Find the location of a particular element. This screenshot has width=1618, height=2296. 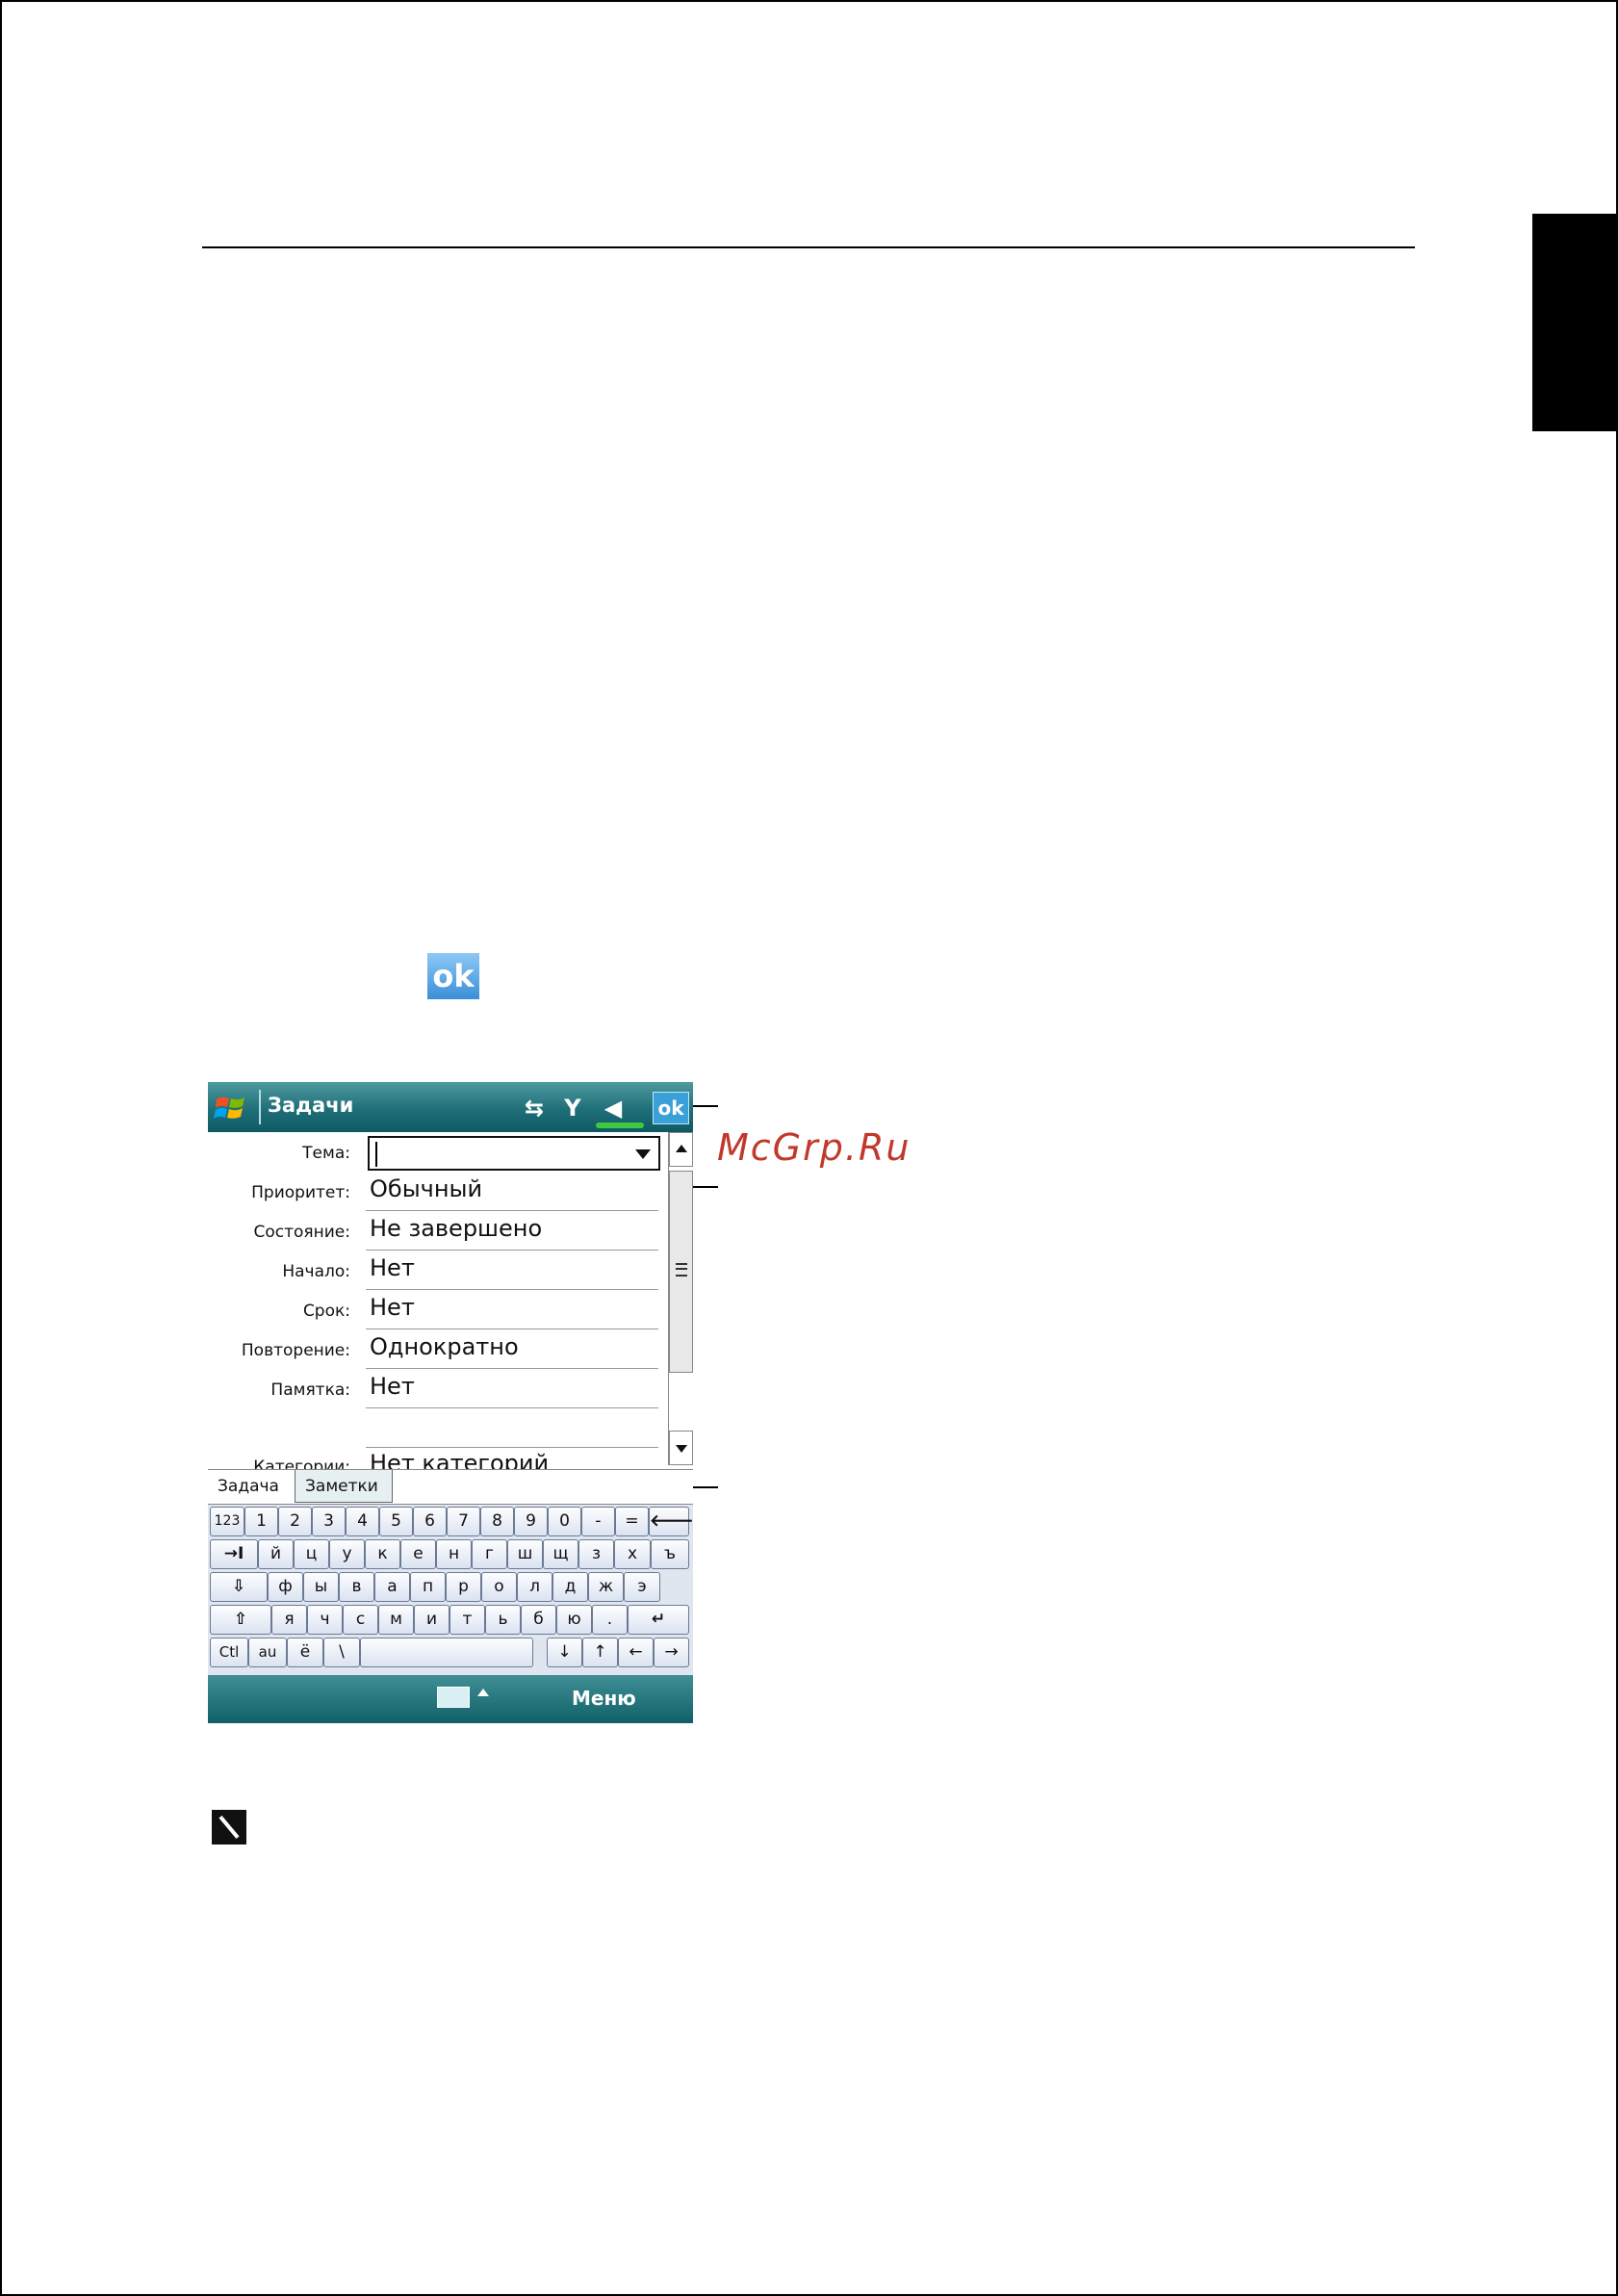

key-123: 123 is located at coordinates (227, 1521).